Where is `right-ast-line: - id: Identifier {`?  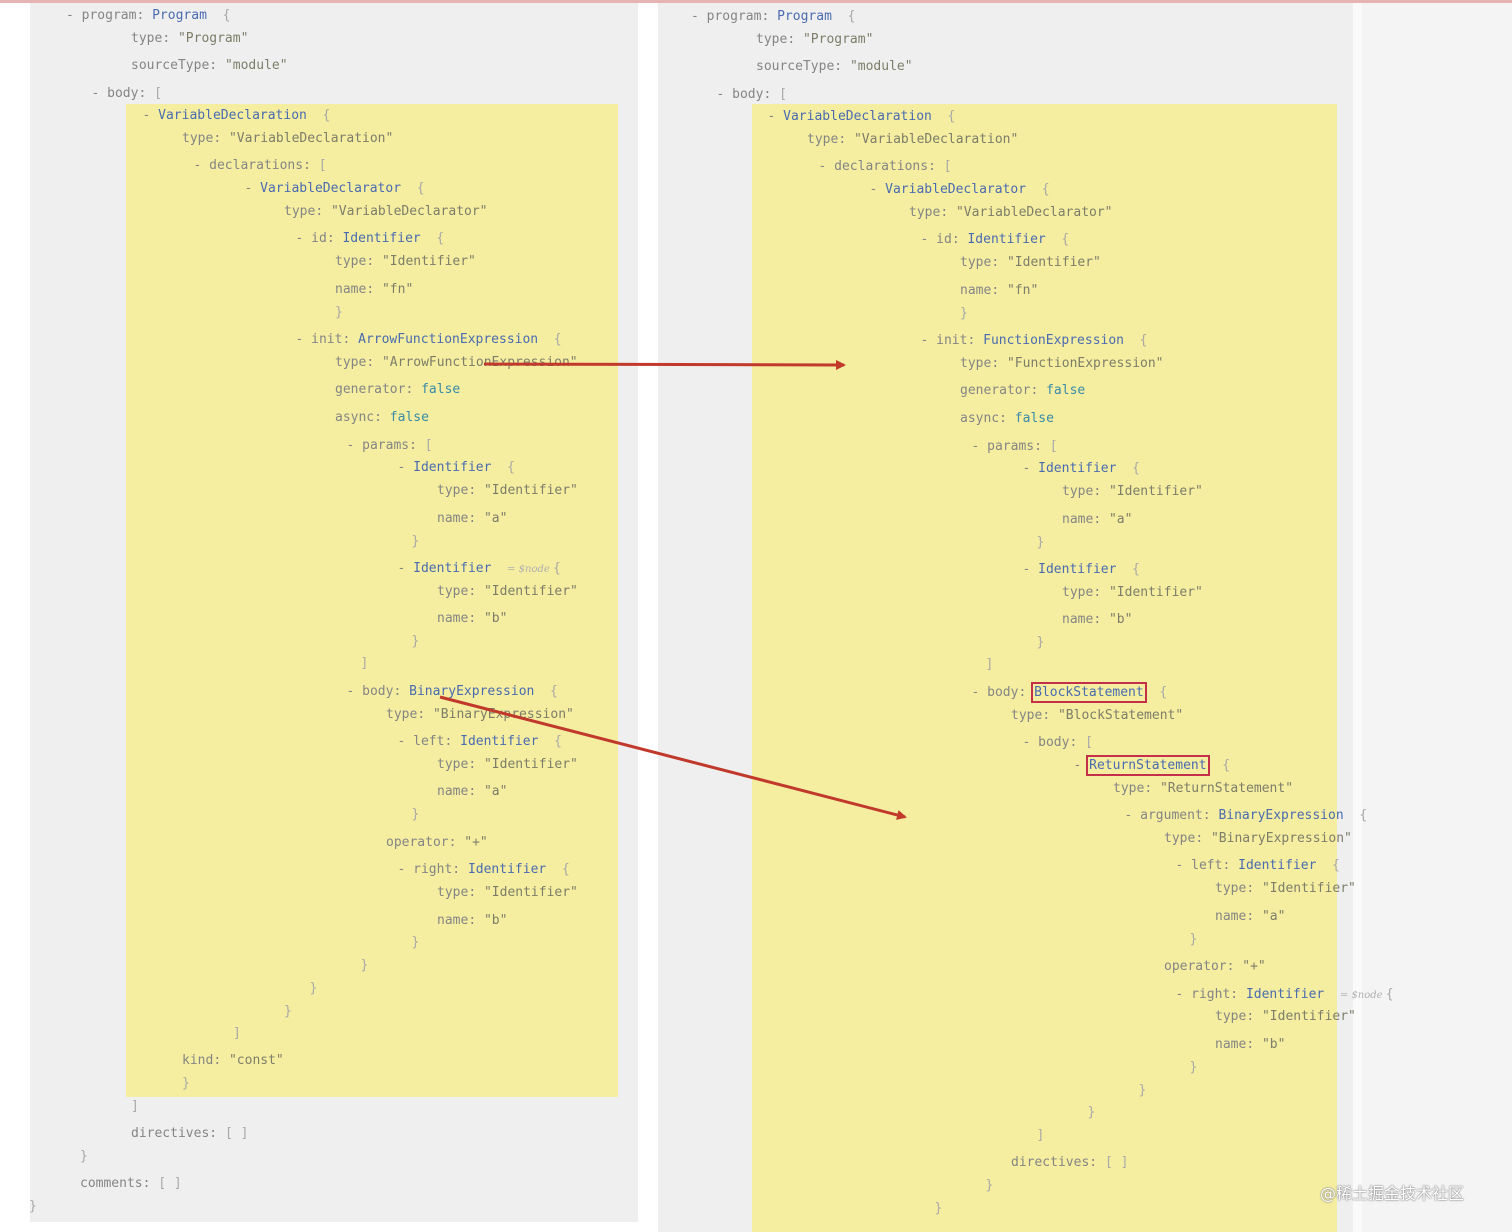 right-ast-line: - id: Identifier { is located at coordinates (995, 240).